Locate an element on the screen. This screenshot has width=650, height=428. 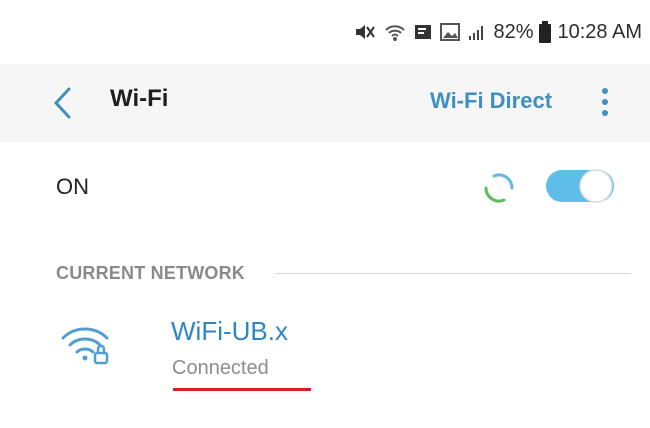
wifi-direct-button: Wi-Fi Direct is located at coordinates (491, 101).